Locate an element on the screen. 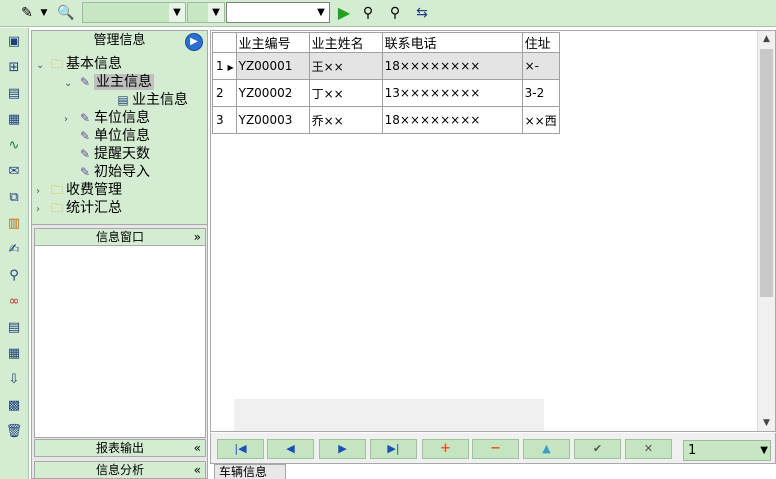 The width and height of the screenshot is (776, 479). find-next-icon: ⚲ is located at coordinates (395, 13).